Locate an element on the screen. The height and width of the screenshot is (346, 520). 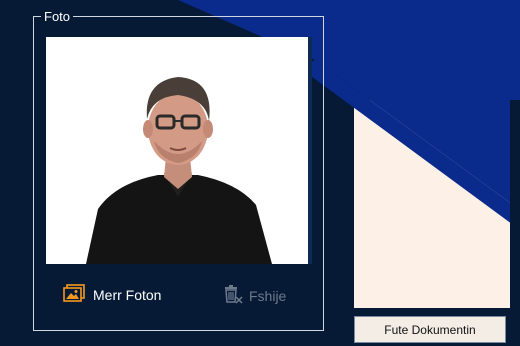
document-panel-edge is located at coordinates (515, 223).